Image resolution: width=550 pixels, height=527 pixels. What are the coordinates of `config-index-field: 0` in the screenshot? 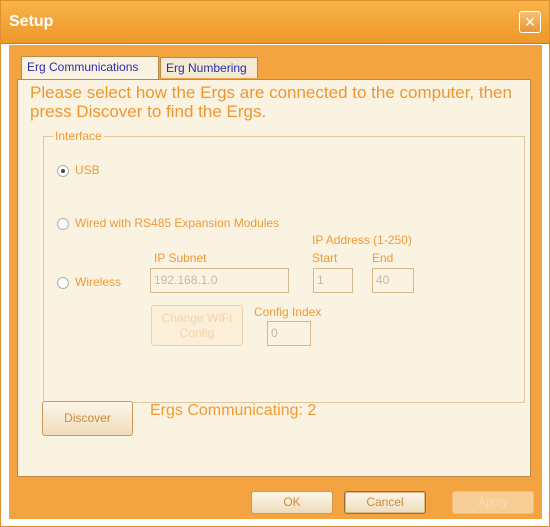 It's located at (289, 333).